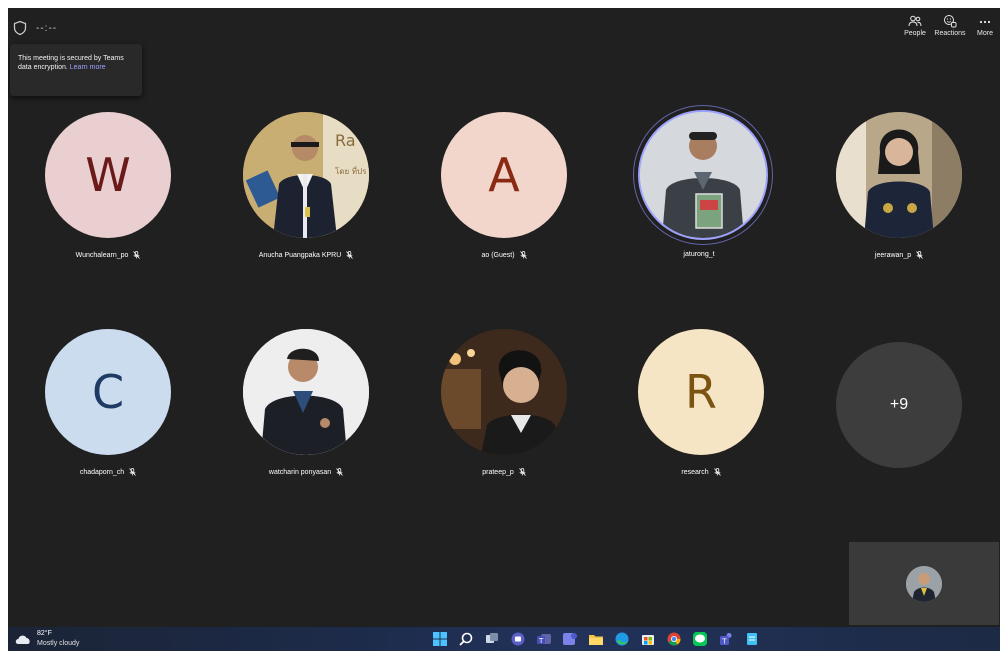  What do you see at coordinates (915, 33) in the screenshot?
I see `people-label: People` at bounding box center [915, 33].